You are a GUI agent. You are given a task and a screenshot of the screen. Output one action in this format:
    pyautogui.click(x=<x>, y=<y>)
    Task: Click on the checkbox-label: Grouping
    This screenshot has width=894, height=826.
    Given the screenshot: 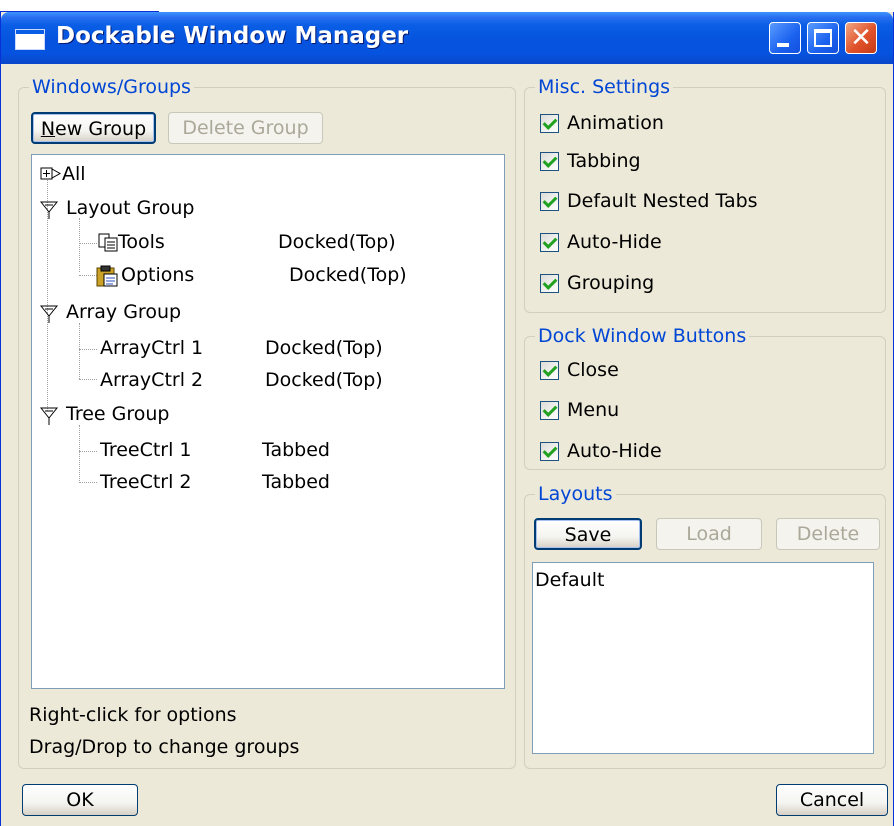 What is the action you would take?
    pyautogui.click(x=611, y=283)
    